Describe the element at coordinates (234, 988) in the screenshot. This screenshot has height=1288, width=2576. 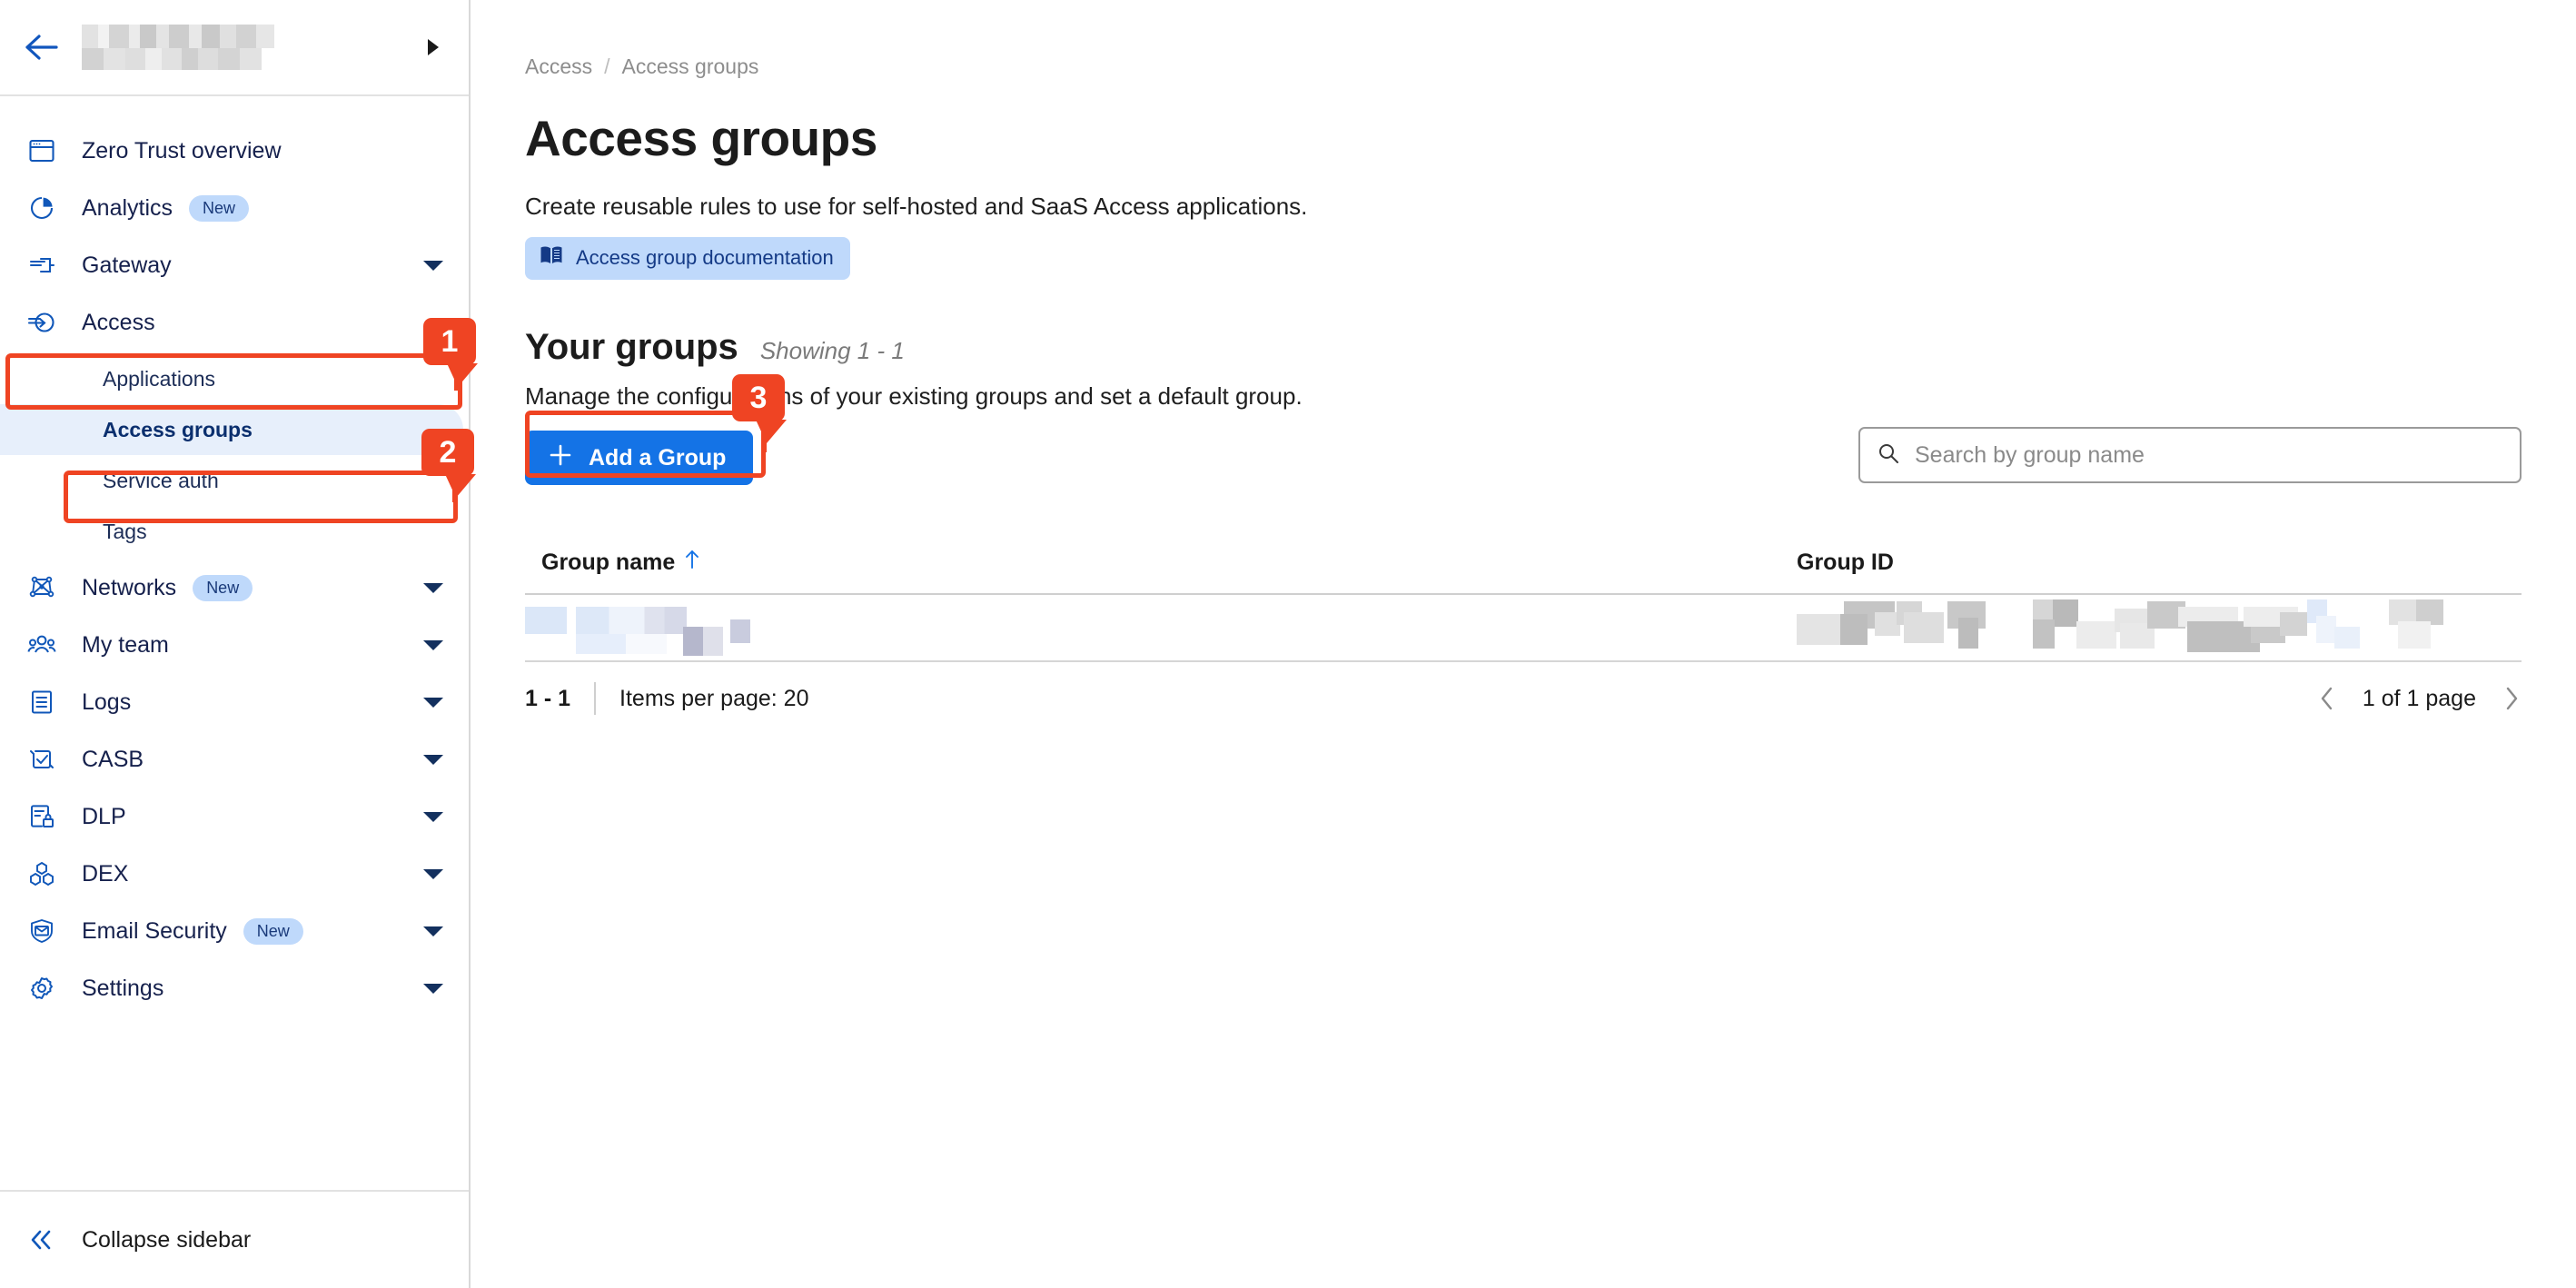
I see `sidebar-item-settings: Settings` at that location.